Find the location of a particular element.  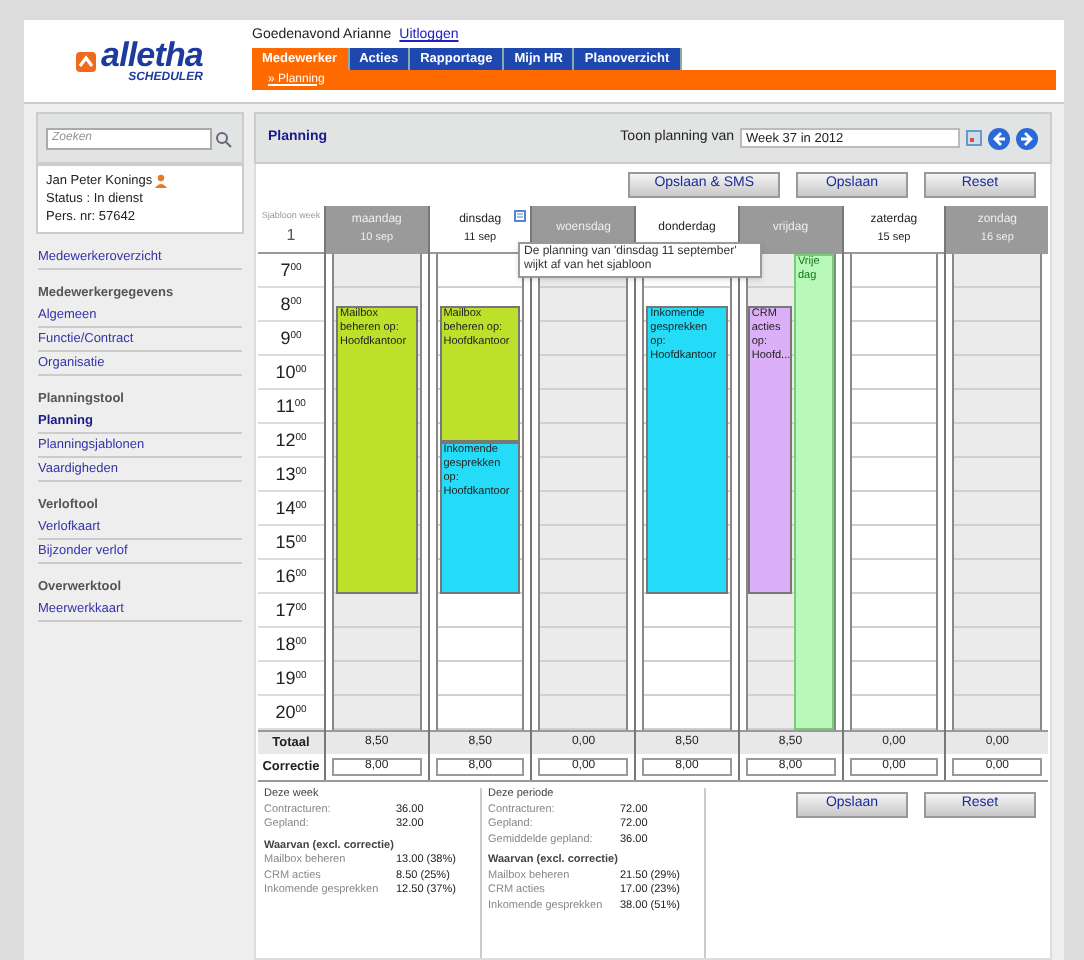

hour-label: 10$^{00}$ is located at coordinates (291, 372).